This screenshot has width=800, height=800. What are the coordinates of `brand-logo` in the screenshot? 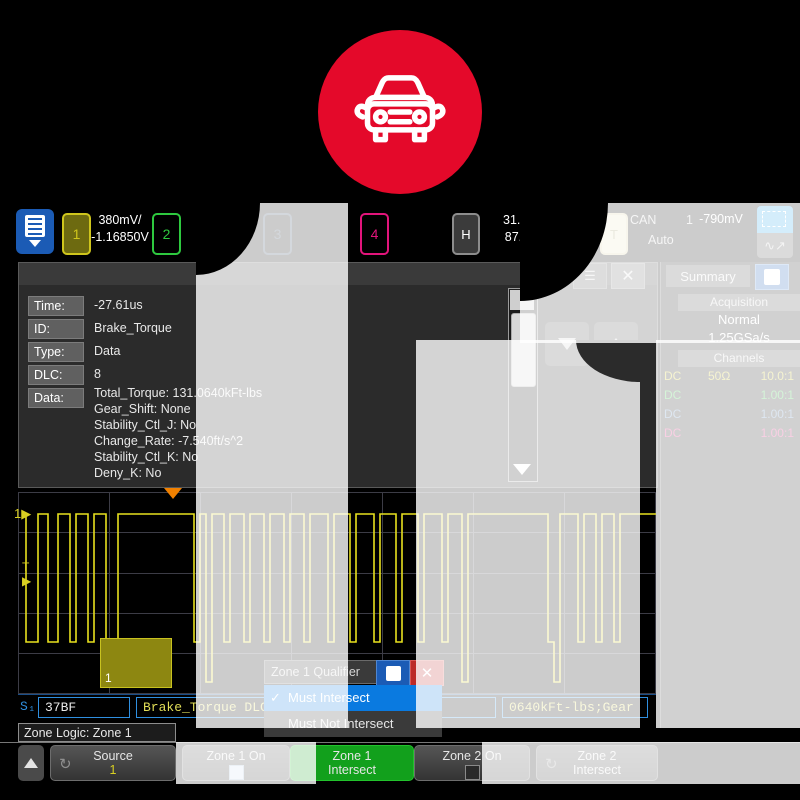 It's located at (400, 112).